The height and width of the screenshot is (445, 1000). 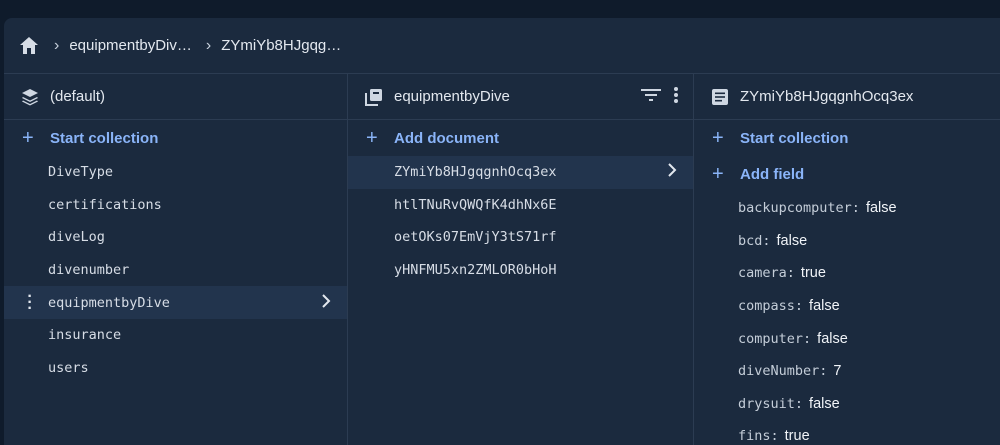 I want to click on field-key: computer, so click(x=771, y=338).